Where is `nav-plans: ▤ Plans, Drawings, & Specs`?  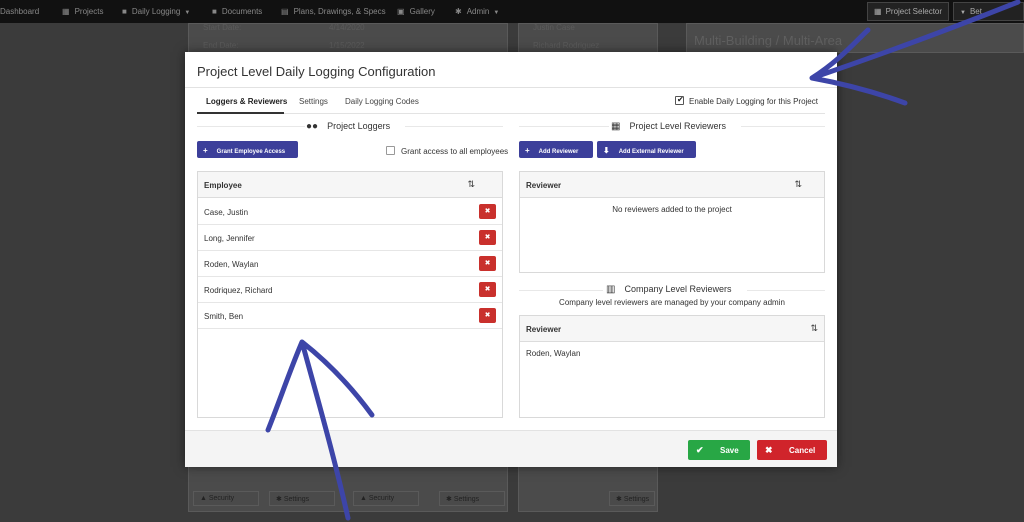 nav-plans: ▤ Plans, Drawings, & Specs is located at coordinates (333, 11).